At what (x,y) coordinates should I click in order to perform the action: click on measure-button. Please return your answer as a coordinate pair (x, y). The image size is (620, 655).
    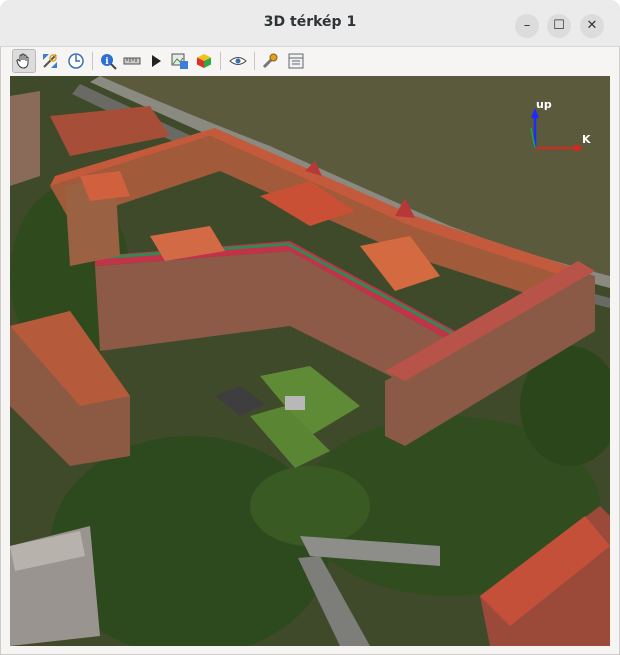
    Looking at the image, I should click on (132, 61).